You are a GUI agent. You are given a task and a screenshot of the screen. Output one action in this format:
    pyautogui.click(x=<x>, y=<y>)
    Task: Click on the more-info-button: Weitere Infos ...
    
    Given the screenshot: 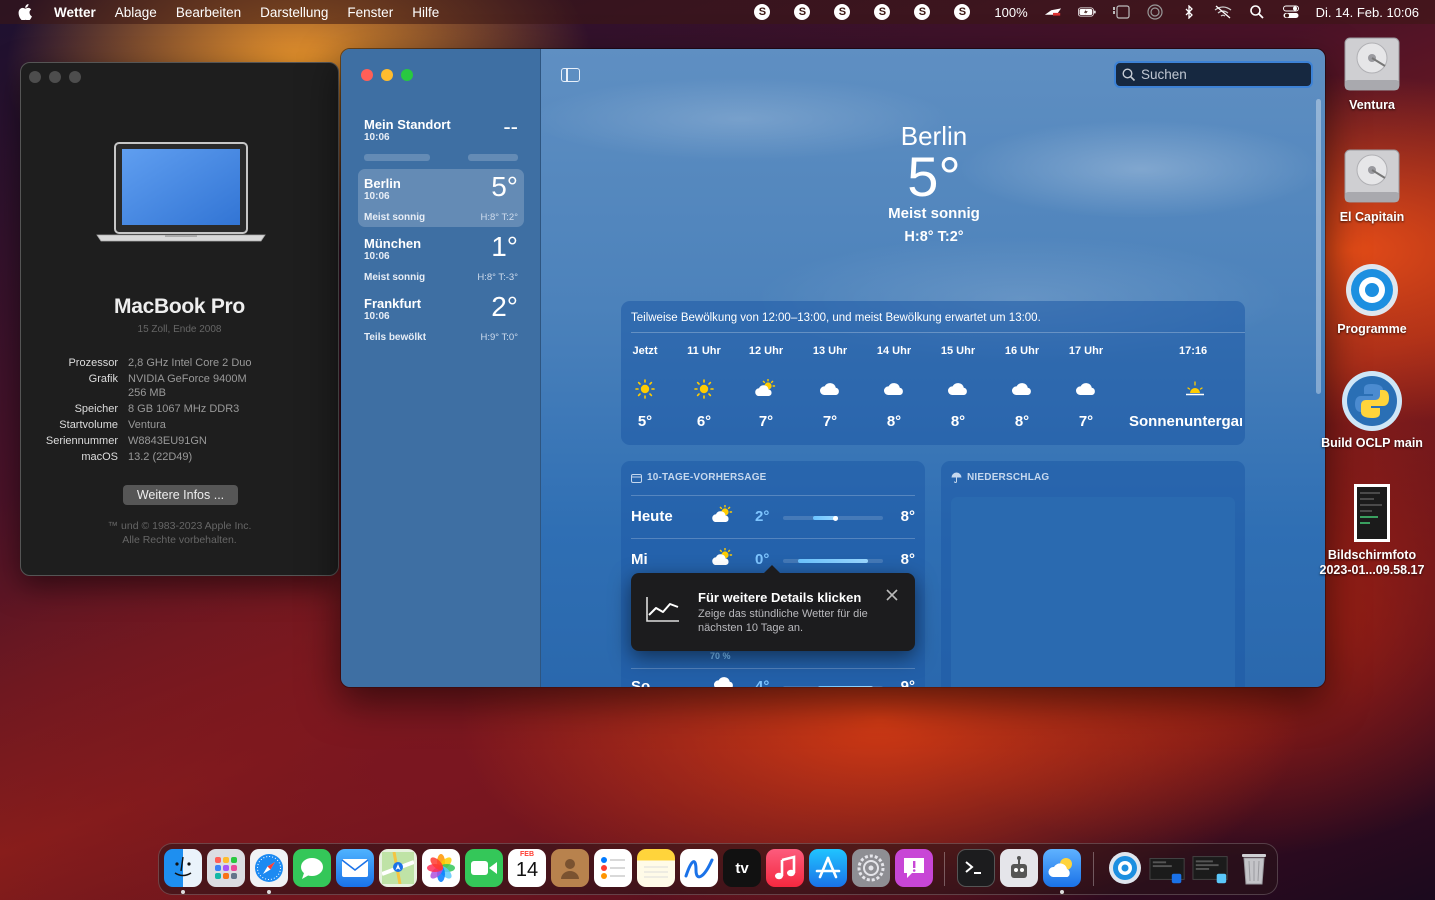 What is the action you would take?
    pyautogui.click(x=180, y=495)
    